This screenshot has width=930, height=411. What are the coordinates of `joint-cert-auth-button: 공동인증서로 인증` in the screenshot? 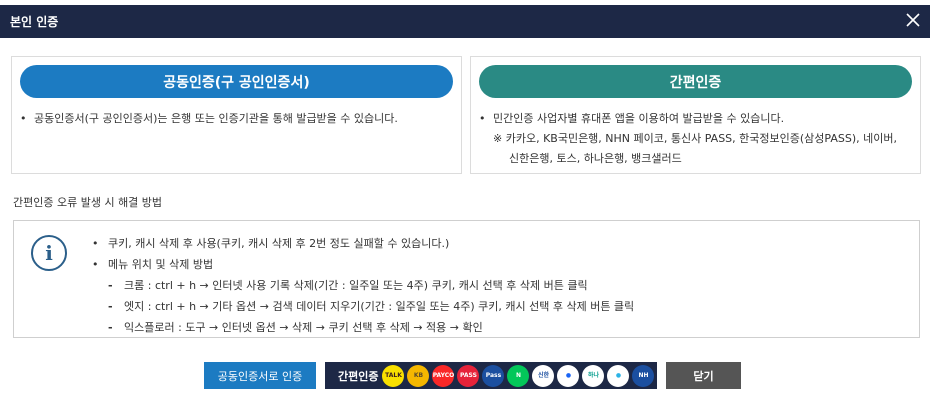 It's located at (260, 375).